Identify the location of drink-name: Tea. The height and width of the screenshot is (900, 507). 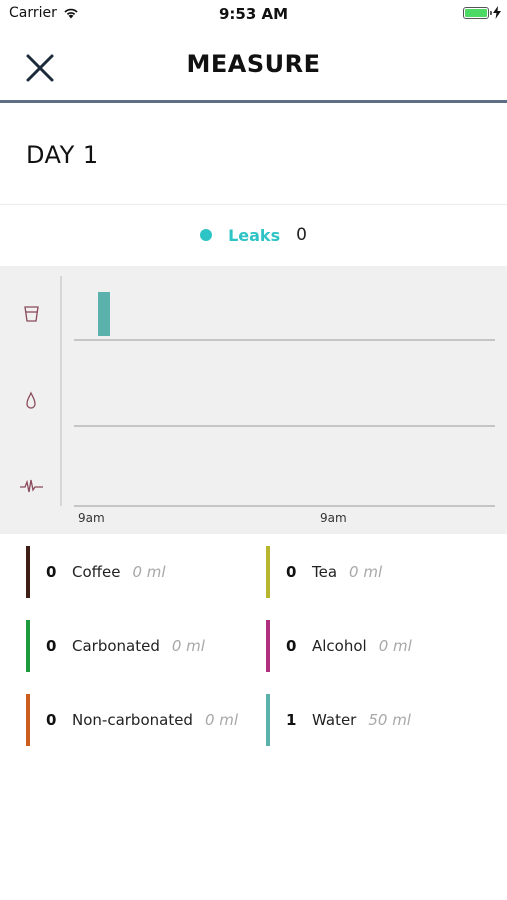
(325, 572).